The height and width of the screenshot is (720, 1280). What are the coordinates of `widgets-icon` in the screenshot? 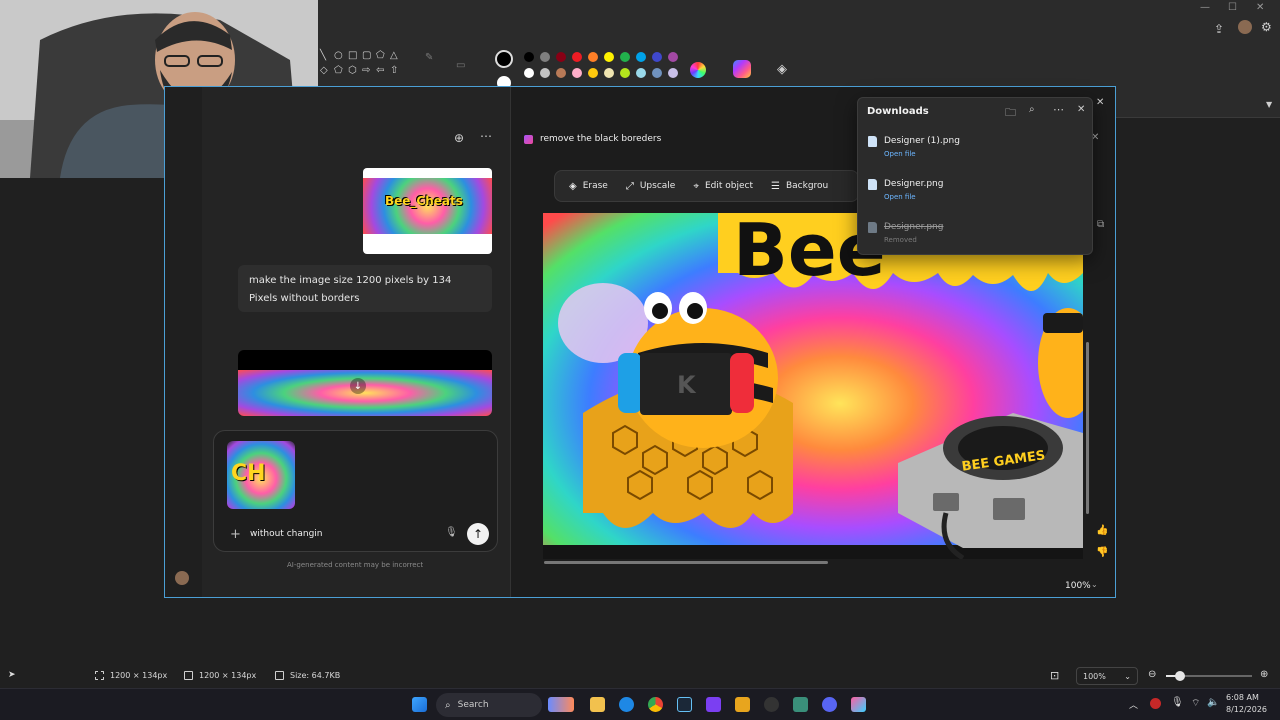 It's located at (561, 704).